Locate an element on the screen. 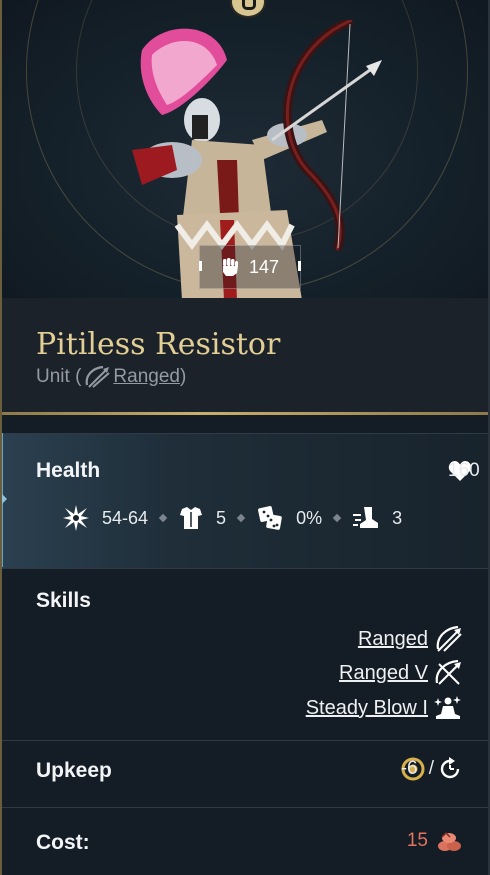 This screenshot has height=875, width=490. cost-label: Cost: is located at coordinates (63, 842).